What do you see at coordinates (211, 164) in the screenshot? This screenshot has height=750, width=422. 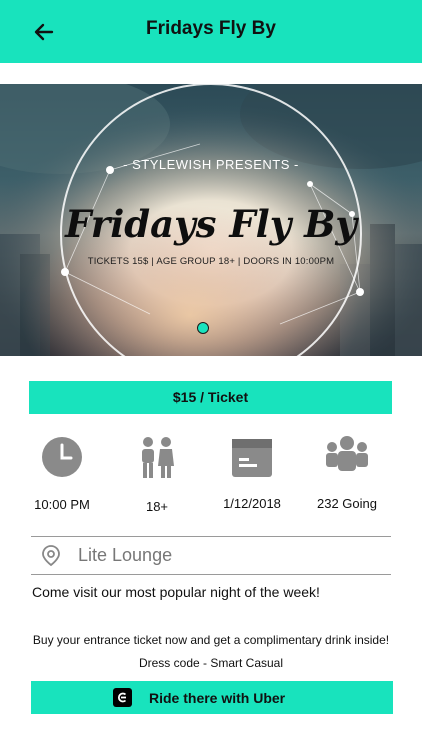 I see `hero-presents-text: - STYLEWISH PRESENTS -` at bounding box center [211, 164].